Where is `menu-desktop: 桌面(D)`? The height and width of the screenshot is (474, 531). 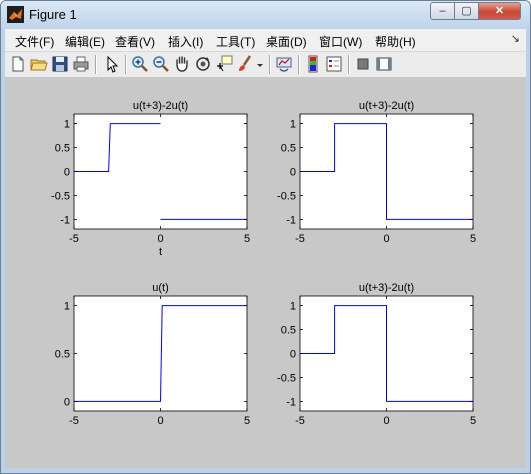 menu-desktop: 桌面(D) is located at coordinates (286, 41).